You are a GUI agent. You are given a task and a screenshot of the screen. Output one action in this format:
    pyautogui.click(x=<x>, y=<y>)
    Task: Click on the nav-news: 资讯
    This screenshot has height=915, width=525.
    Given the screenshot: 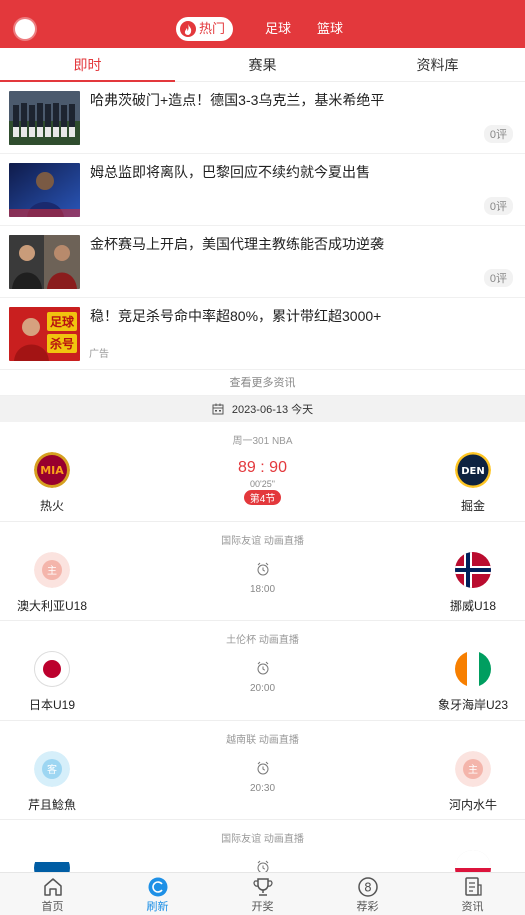 What is the action you would take?
    pyautogui.click(x=472, y=894)
    